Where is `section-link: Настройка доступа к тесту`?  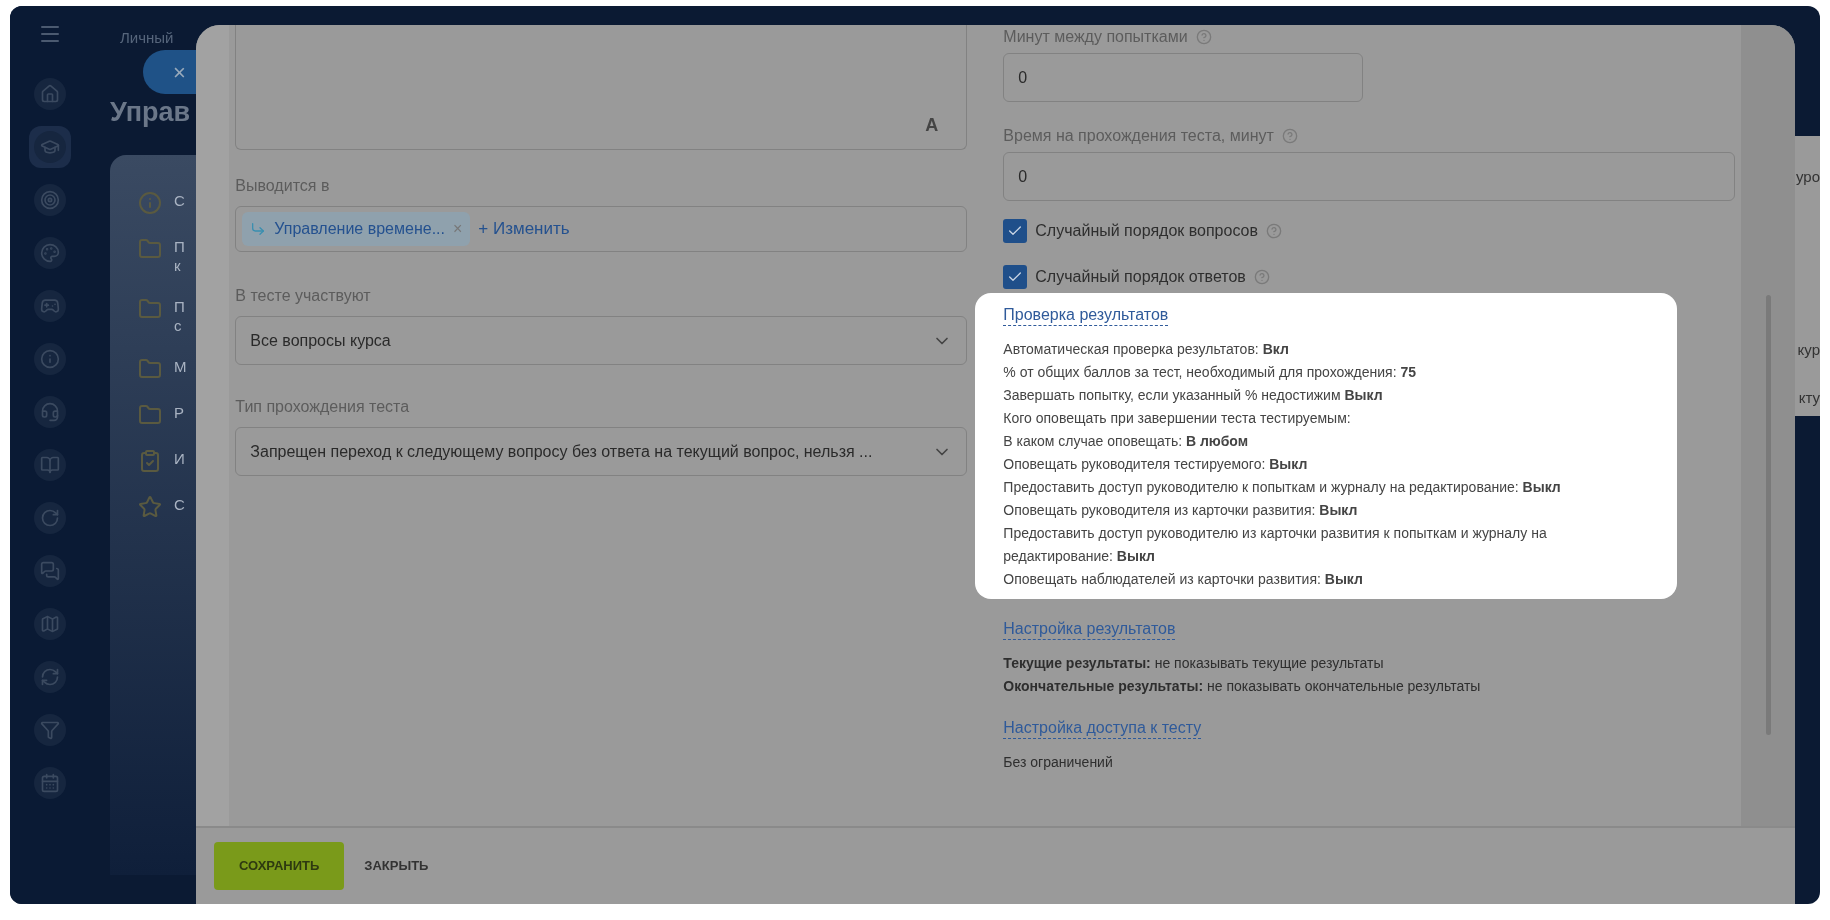 section-link: Настройка доступа к тесту is located at coordinates (1102, 728).